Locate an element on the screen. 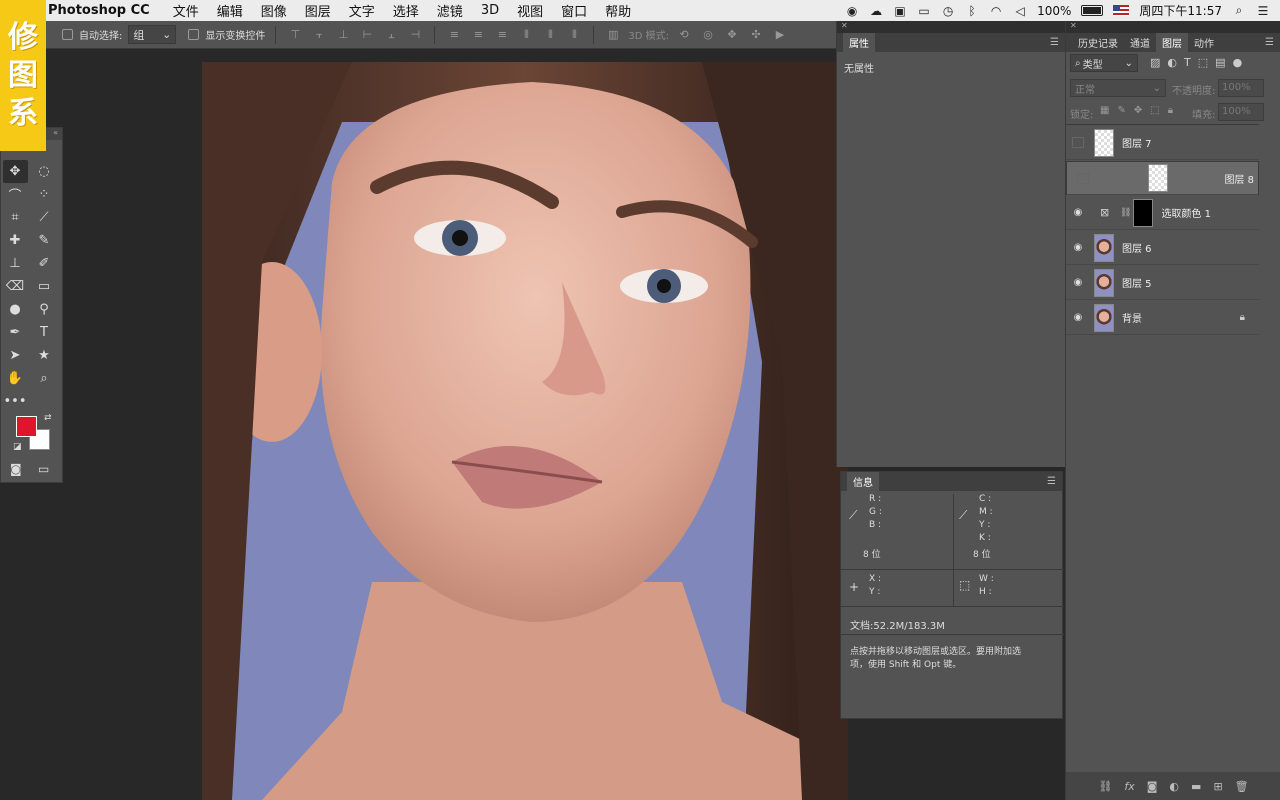 This screenshot has width=1280, height=800. foreground-color-swatch-top is located at coordinates (26, 426).